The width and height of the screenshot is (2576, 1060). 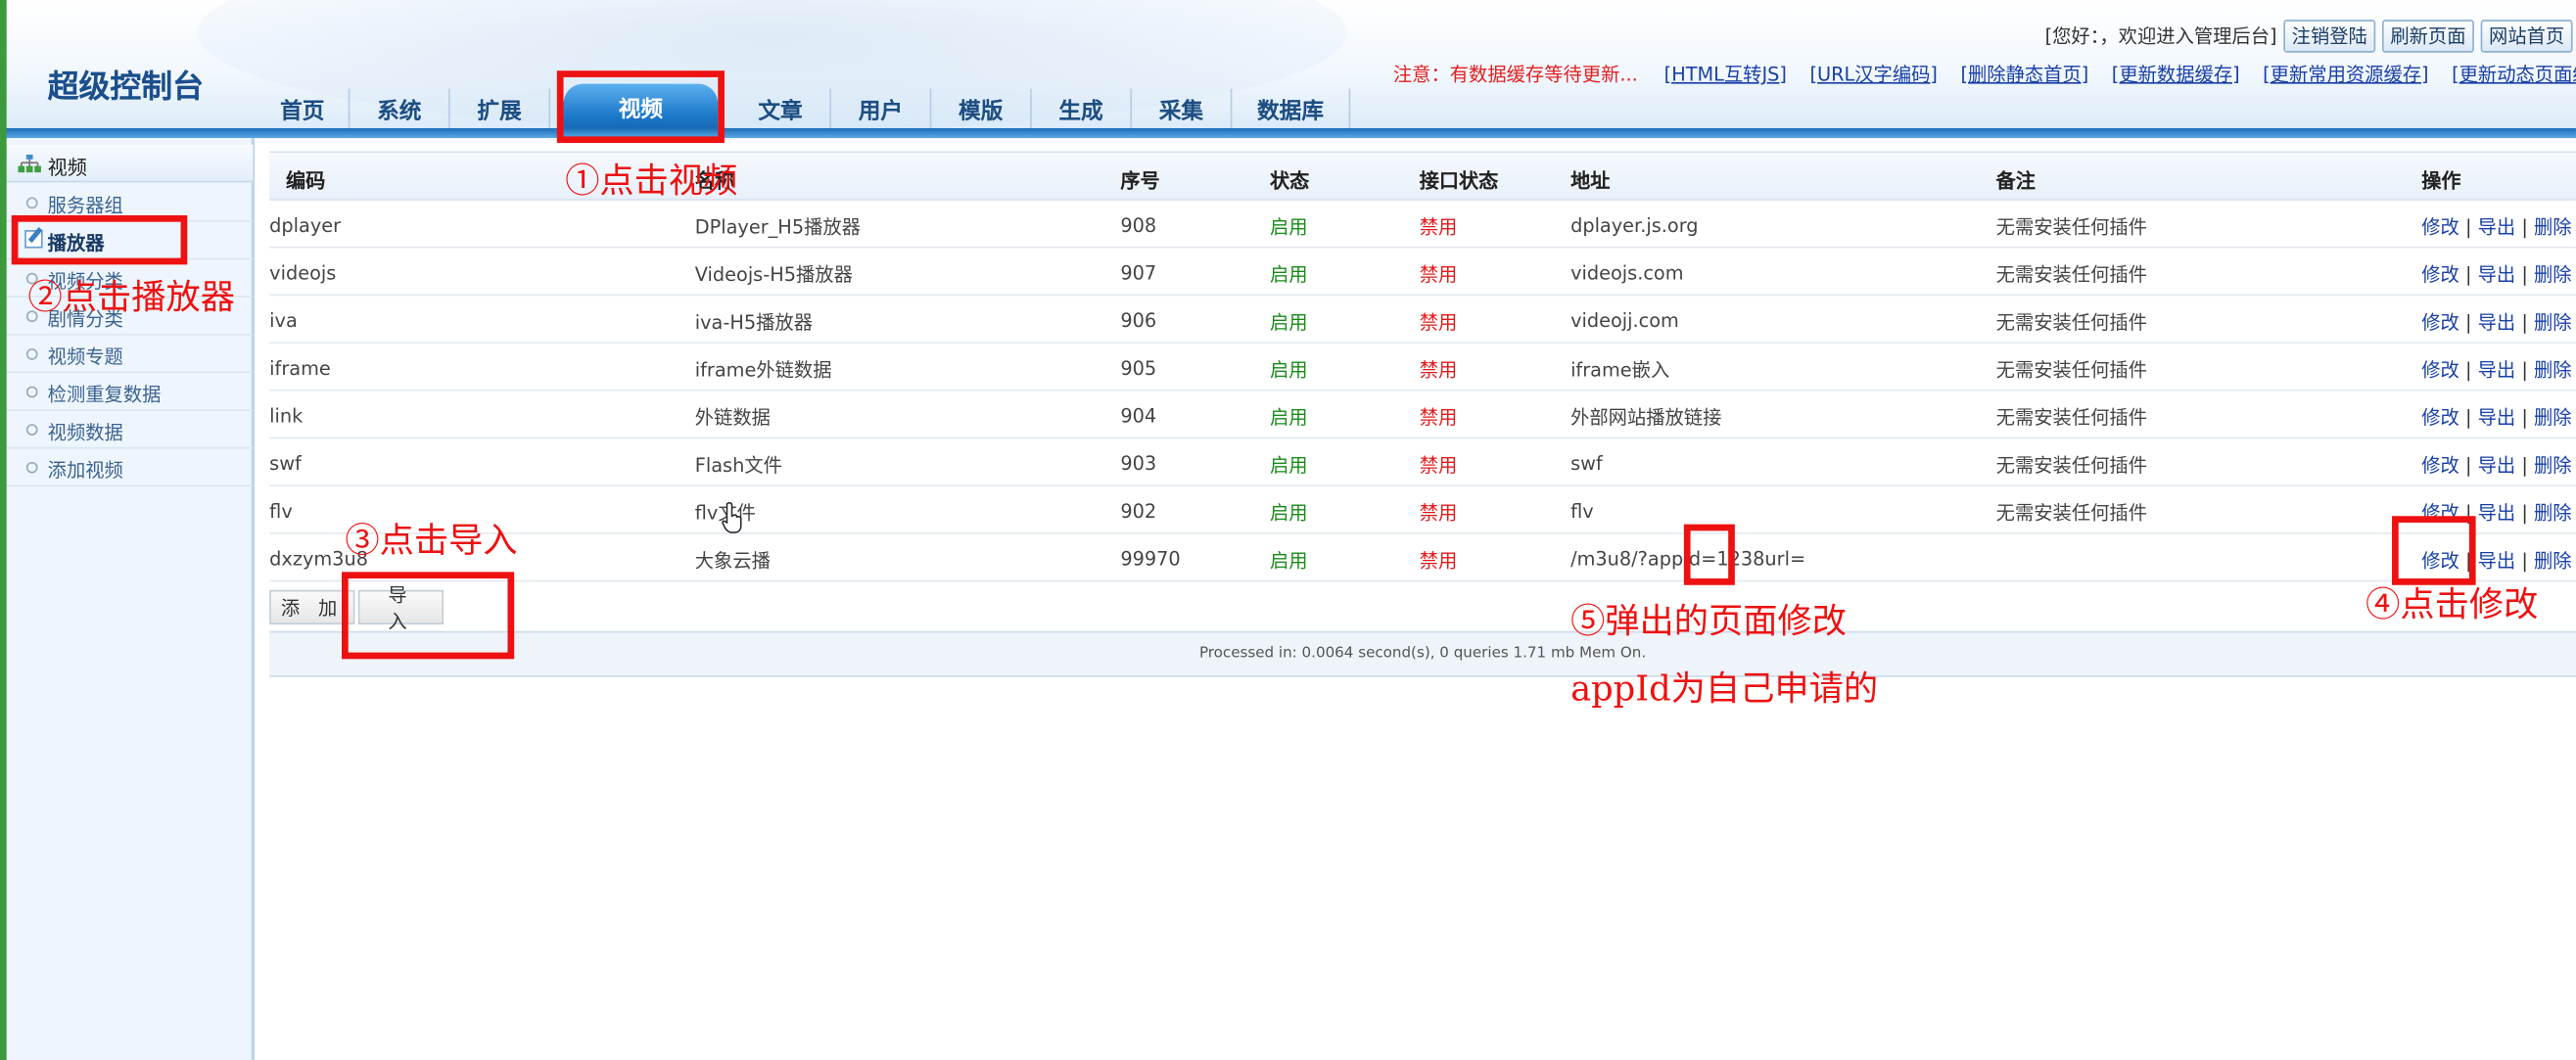 I want to click on tree-icon, so click(x=29, y=163).